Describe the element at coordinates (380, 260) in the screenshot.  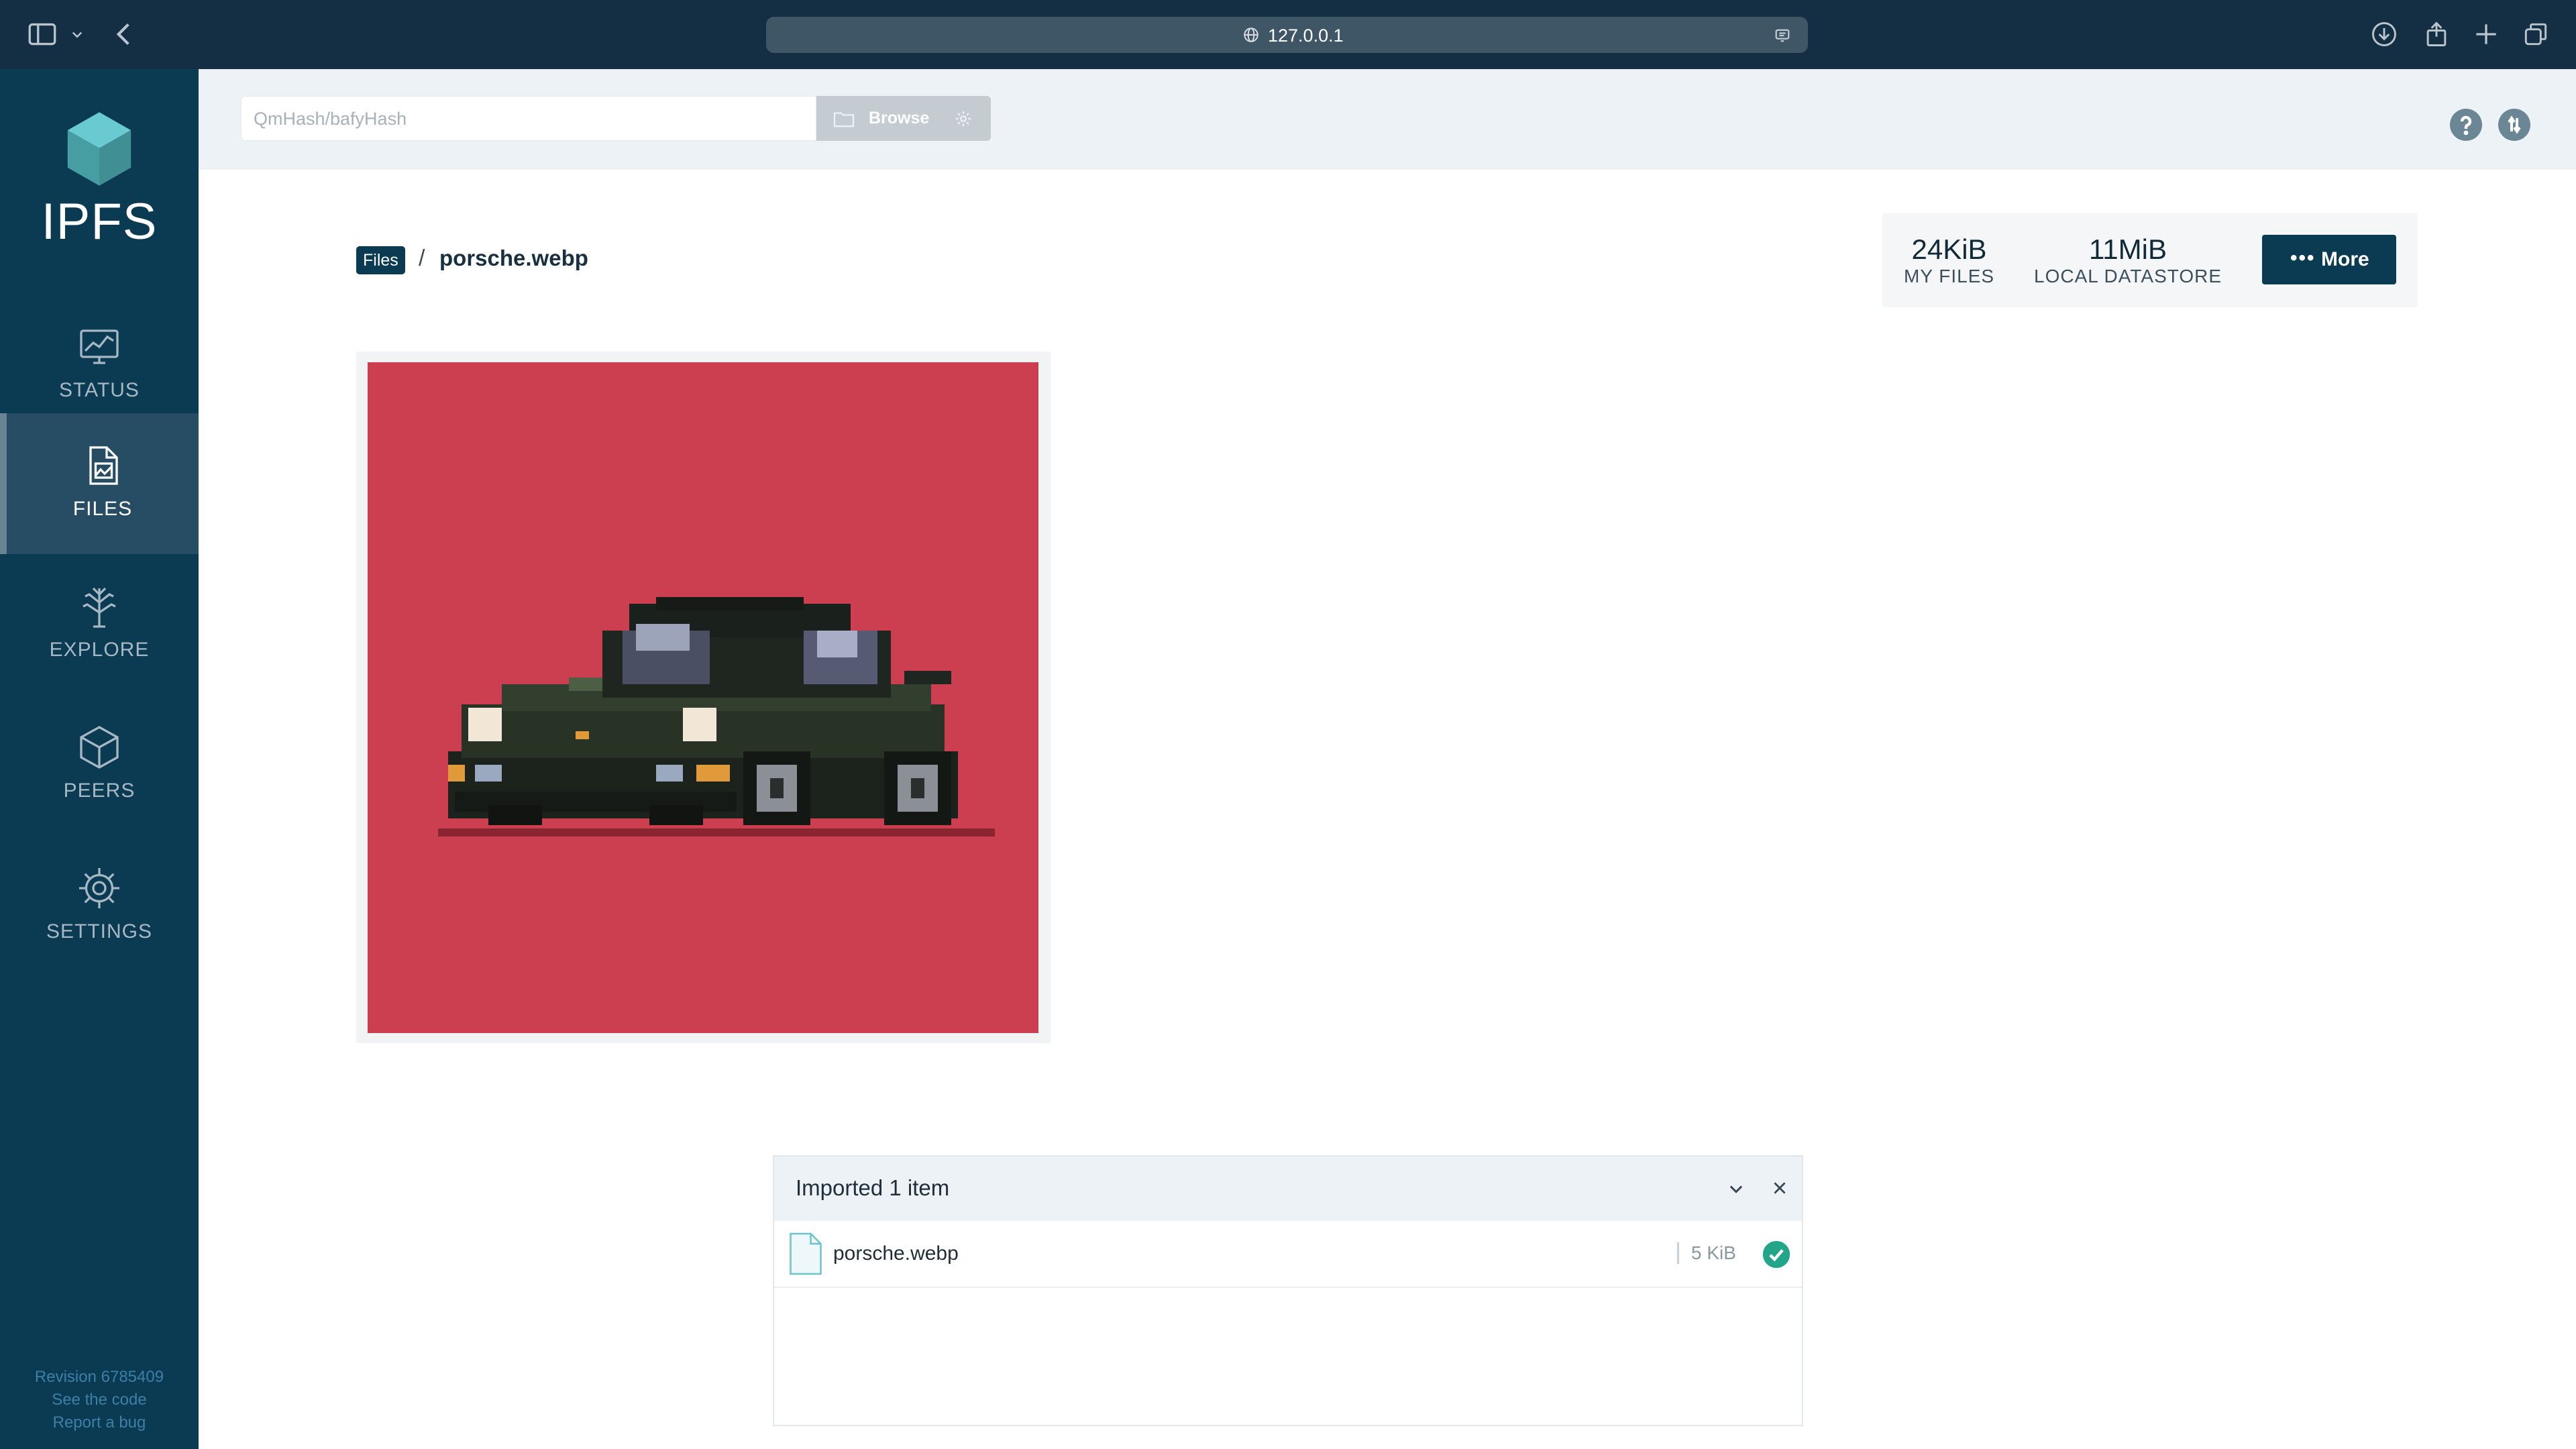
I see `breadcrumb-files-root: Files` at that location.